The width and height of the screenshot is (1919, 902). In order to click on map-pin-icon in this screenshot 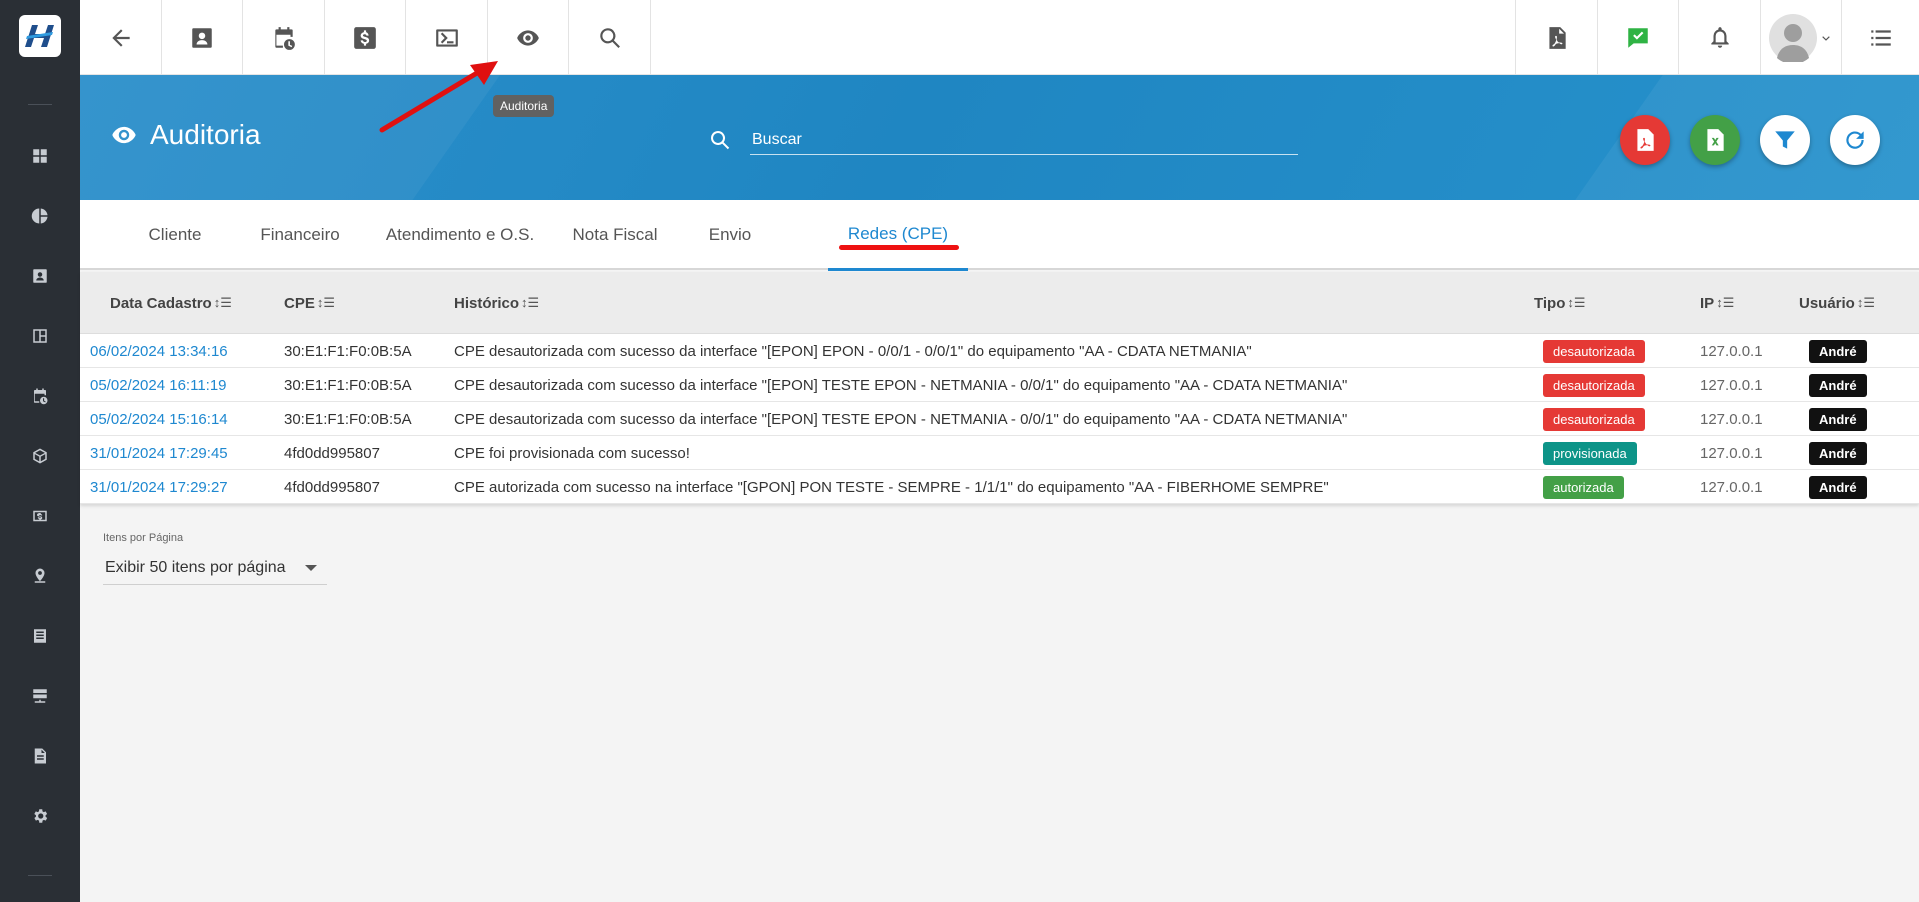, I will do `click(40, 575)`.